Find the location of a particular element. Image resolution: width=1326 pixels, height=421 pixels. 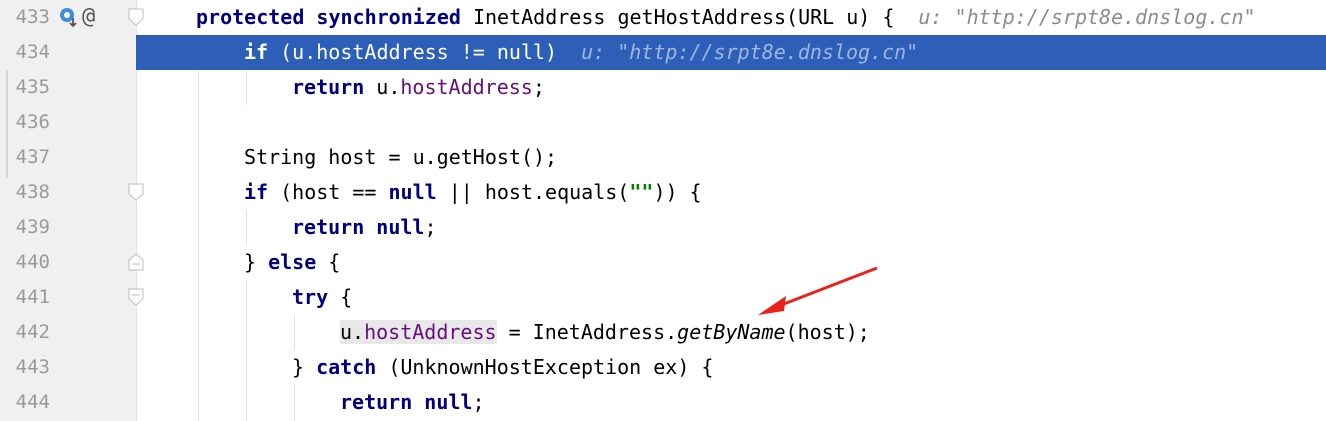

expression: )) { is located at coordinates (677, 192).